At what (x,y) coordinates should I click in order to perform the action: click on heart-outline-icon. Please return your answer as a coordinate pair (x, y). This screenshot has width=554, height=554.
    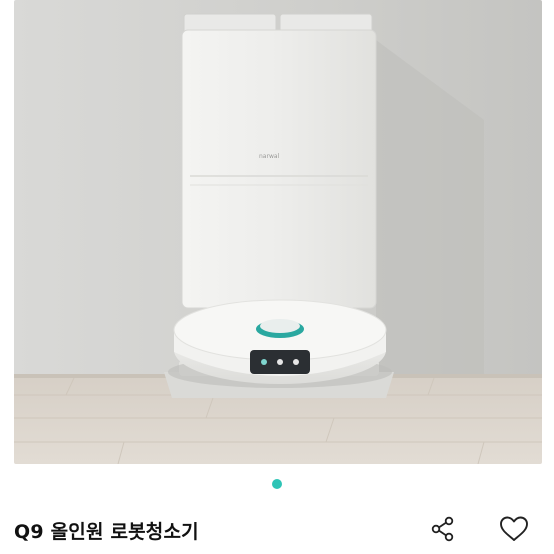
    Looking at the image, I should click on (514, 528).